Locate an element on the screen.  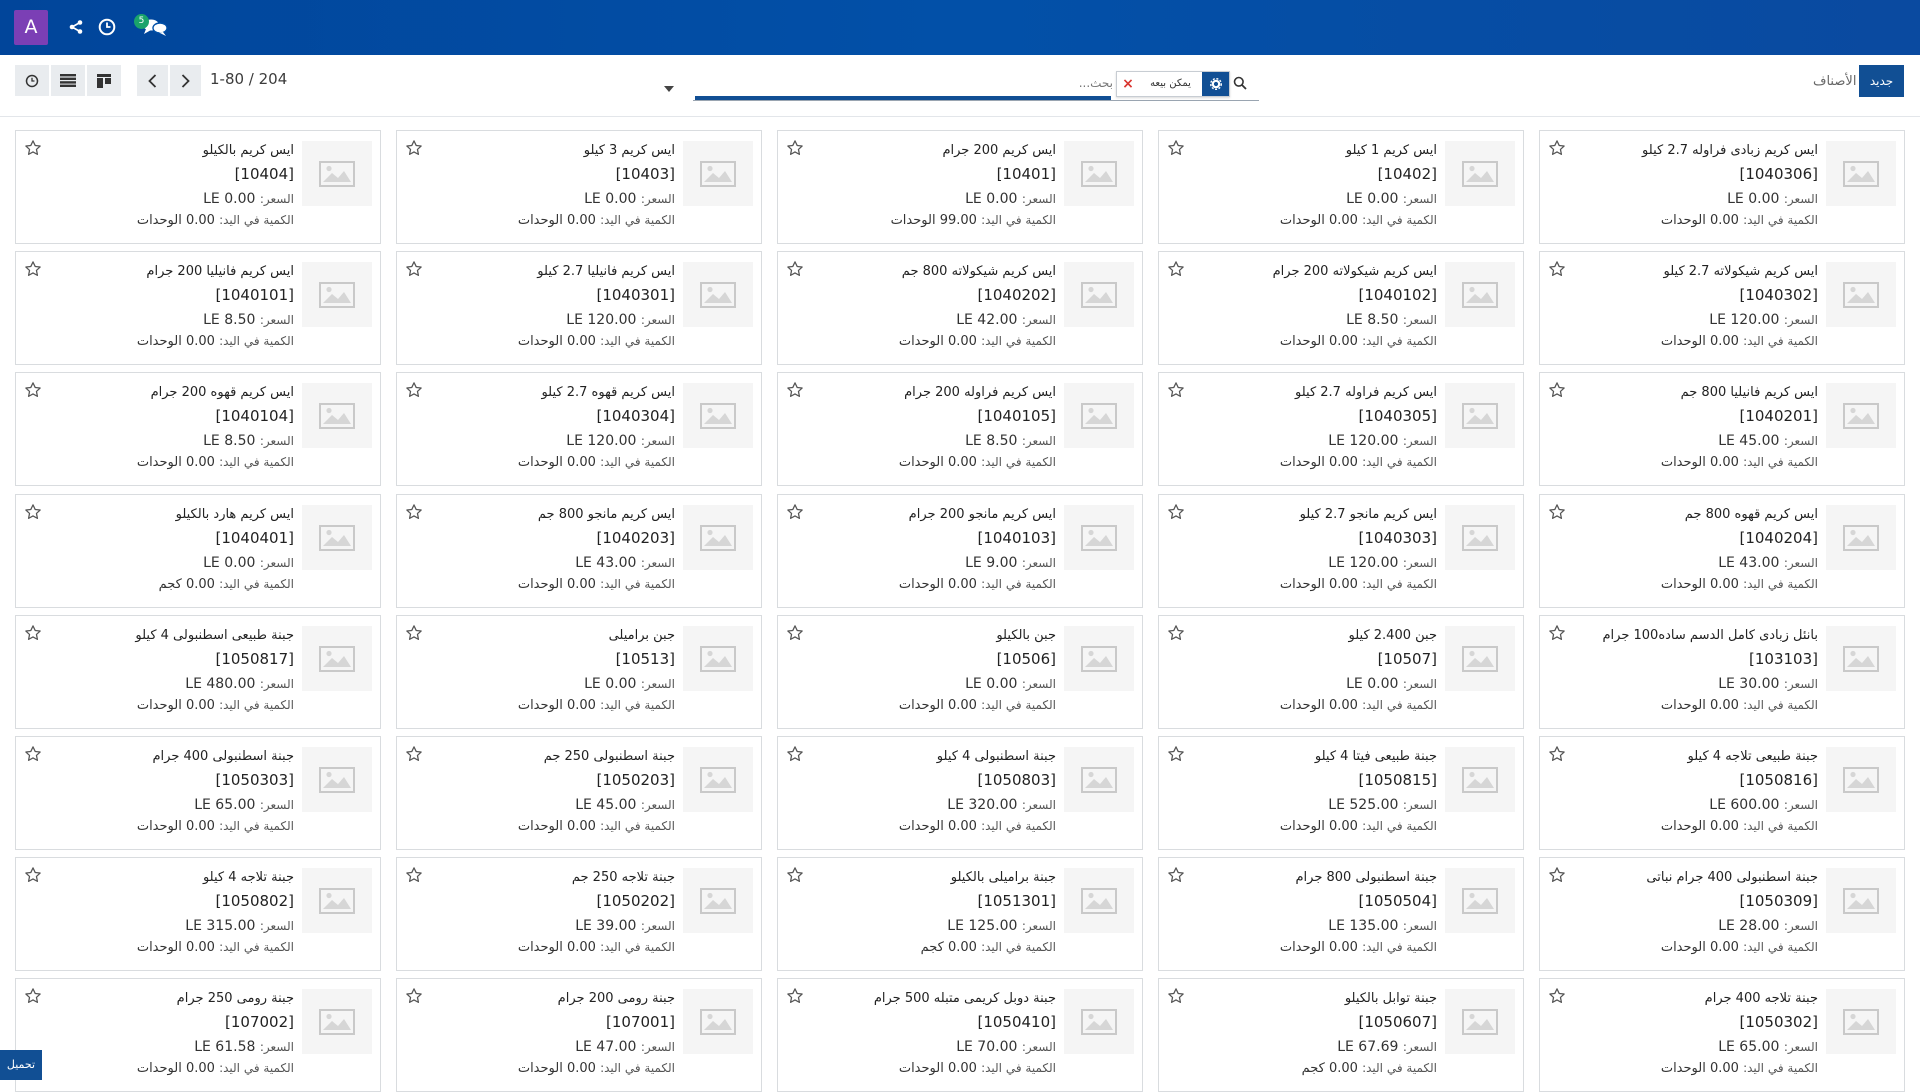
search-focus-line is located at coordinates (903, 98).